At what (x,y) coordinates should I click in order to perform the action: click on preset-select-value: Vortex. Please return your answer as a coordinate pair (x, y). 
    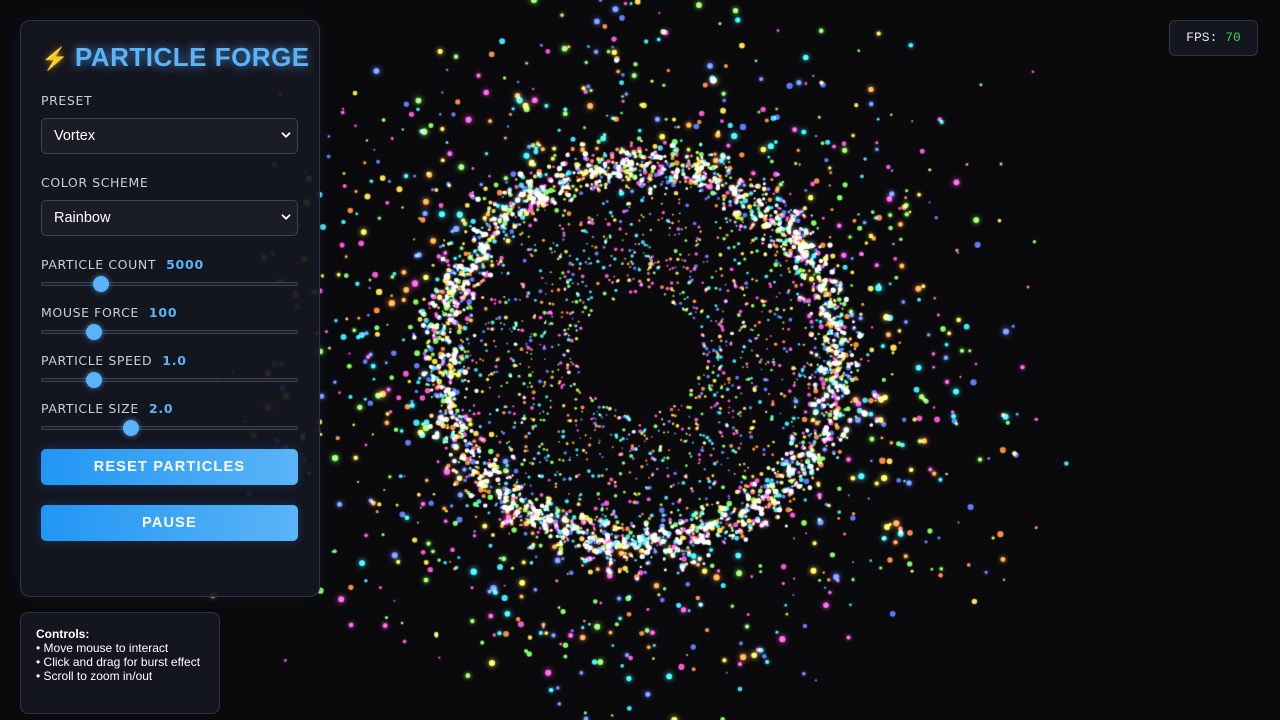
    Looking at the image, I should click on (169, 136).